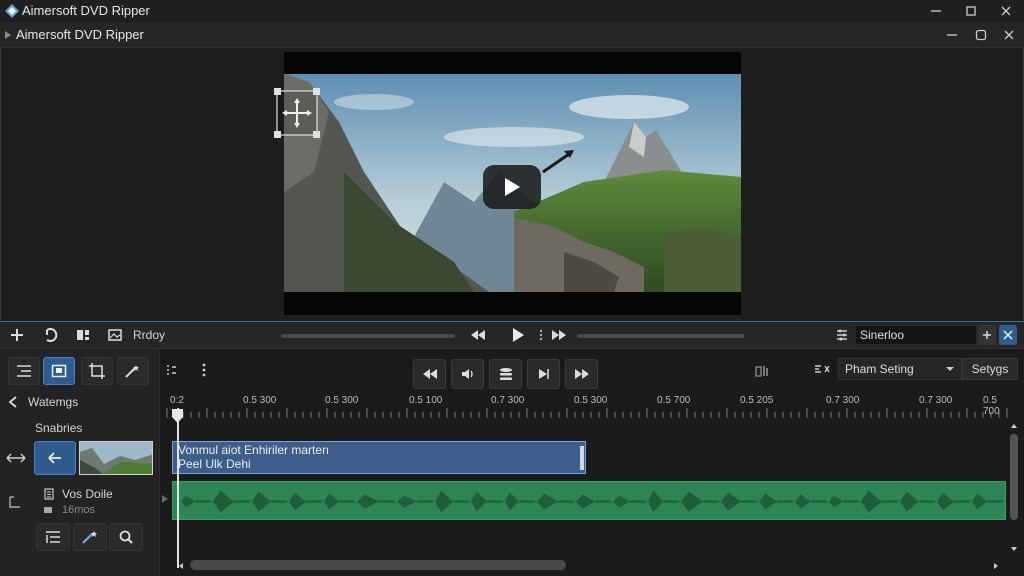 This screenshot has width=1024, height=576. I want to click on landscape-thumbnail-image, so click(116, 458).